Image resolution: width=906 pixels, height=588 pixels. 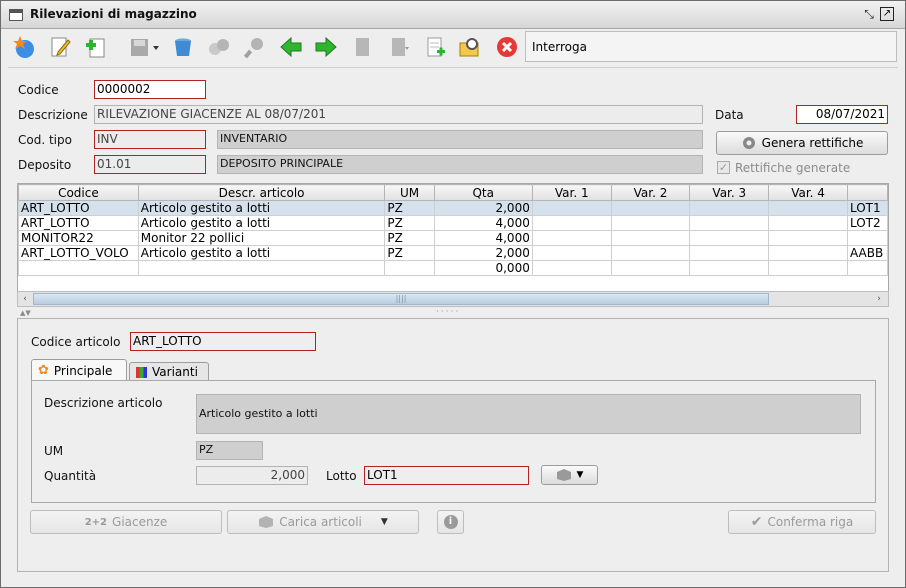 I want to click on cell: MONITOR22, so click(x=78, y=238).